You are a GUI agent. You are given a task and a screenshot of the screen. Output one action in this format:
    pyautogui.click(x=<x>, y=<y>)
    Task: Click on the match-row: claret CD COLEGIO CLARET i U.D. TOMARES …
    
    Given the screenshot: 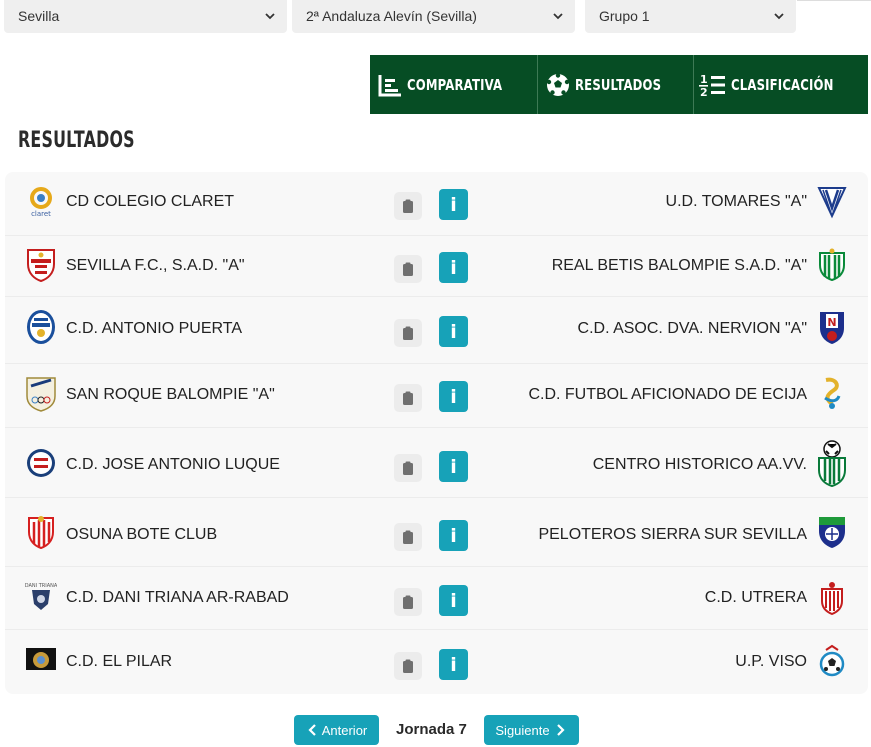 What is the action you would take?
    pyautogui.click(x=436, y=204)
    